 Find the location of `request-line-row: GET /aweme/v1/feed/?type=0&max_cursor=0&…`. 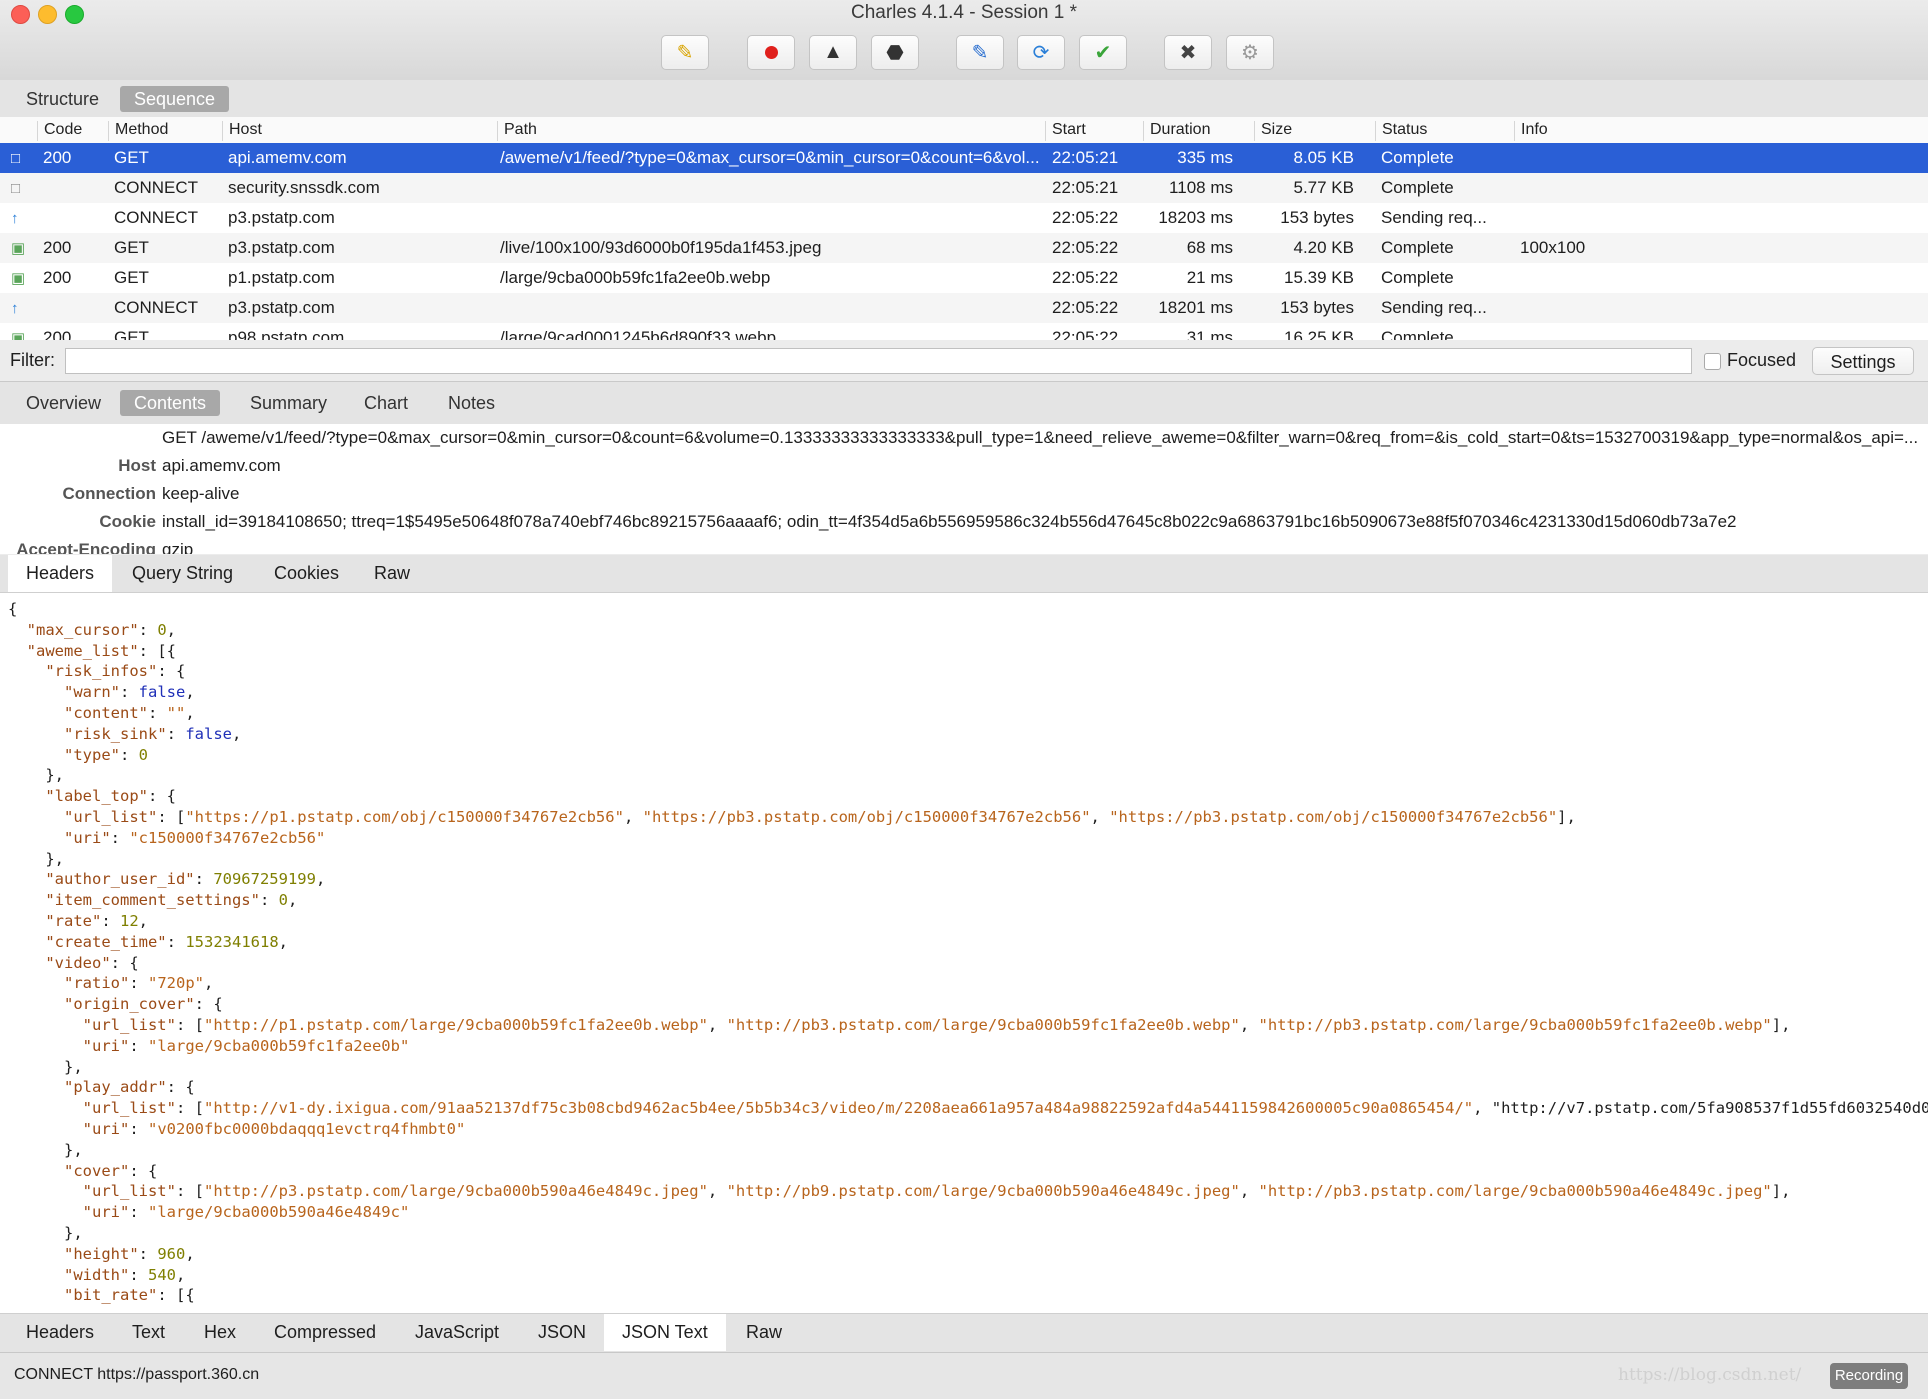

request-line-row: GET /aweme/v1/feed/?type=0&max_cursor=0&… is located at coordinates (964, 438).